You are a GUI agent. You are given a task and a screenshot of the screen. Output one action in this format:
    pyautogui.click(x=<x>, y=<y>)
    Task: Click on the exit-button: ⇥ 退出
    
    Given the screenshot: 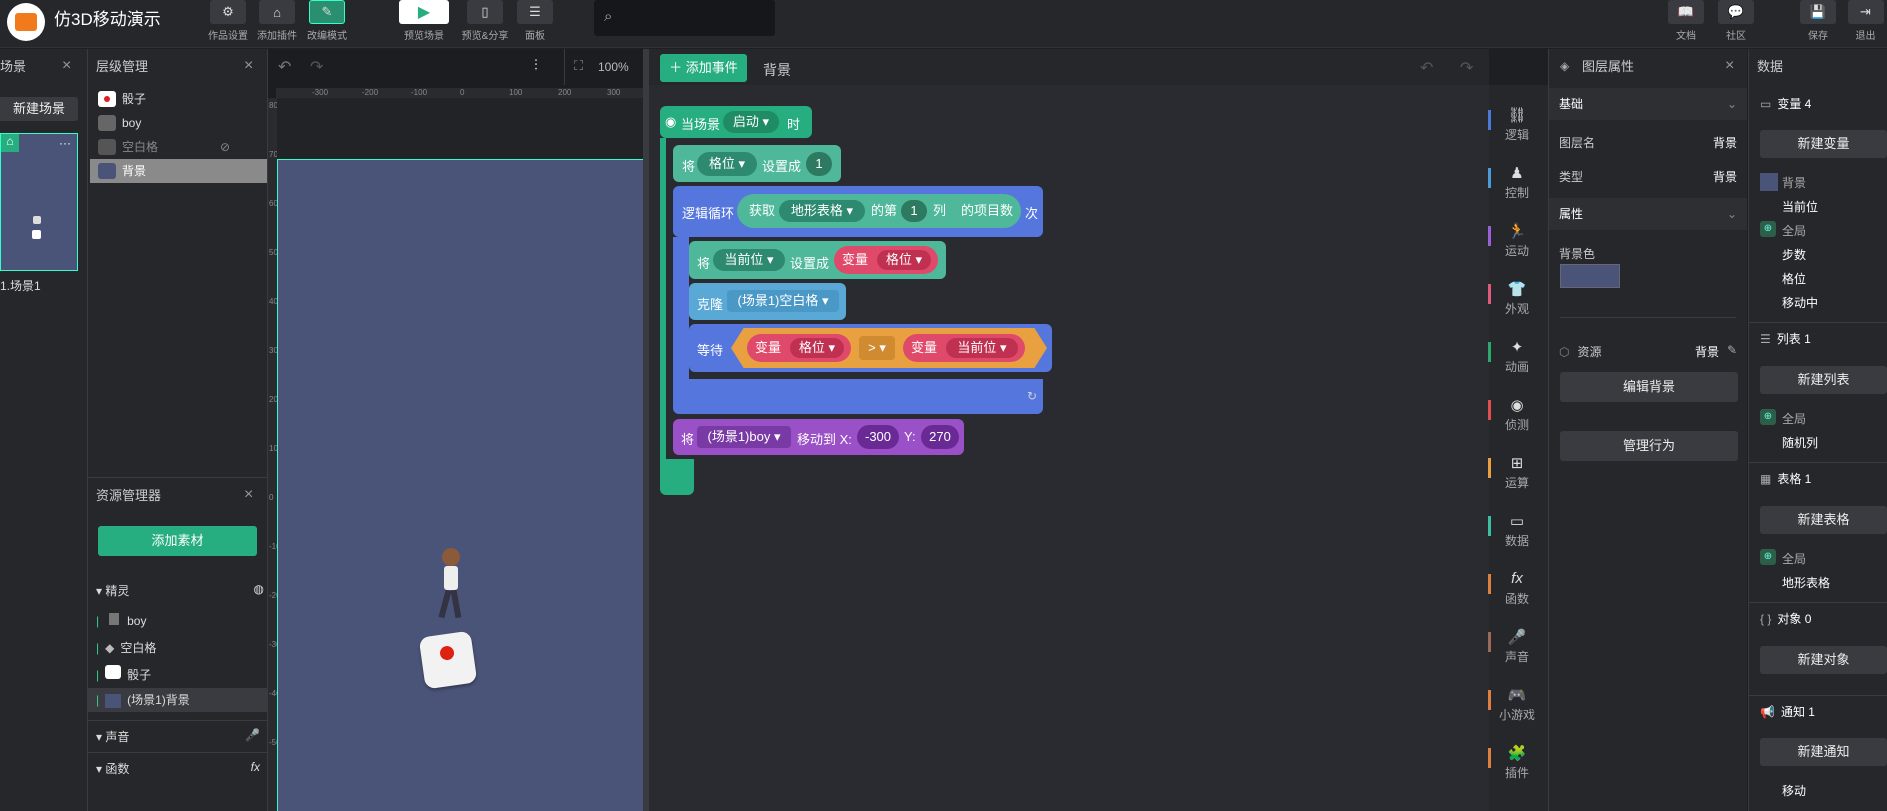 What is the action you would take?
    pyautogui.click(x=1865, y=21)
    